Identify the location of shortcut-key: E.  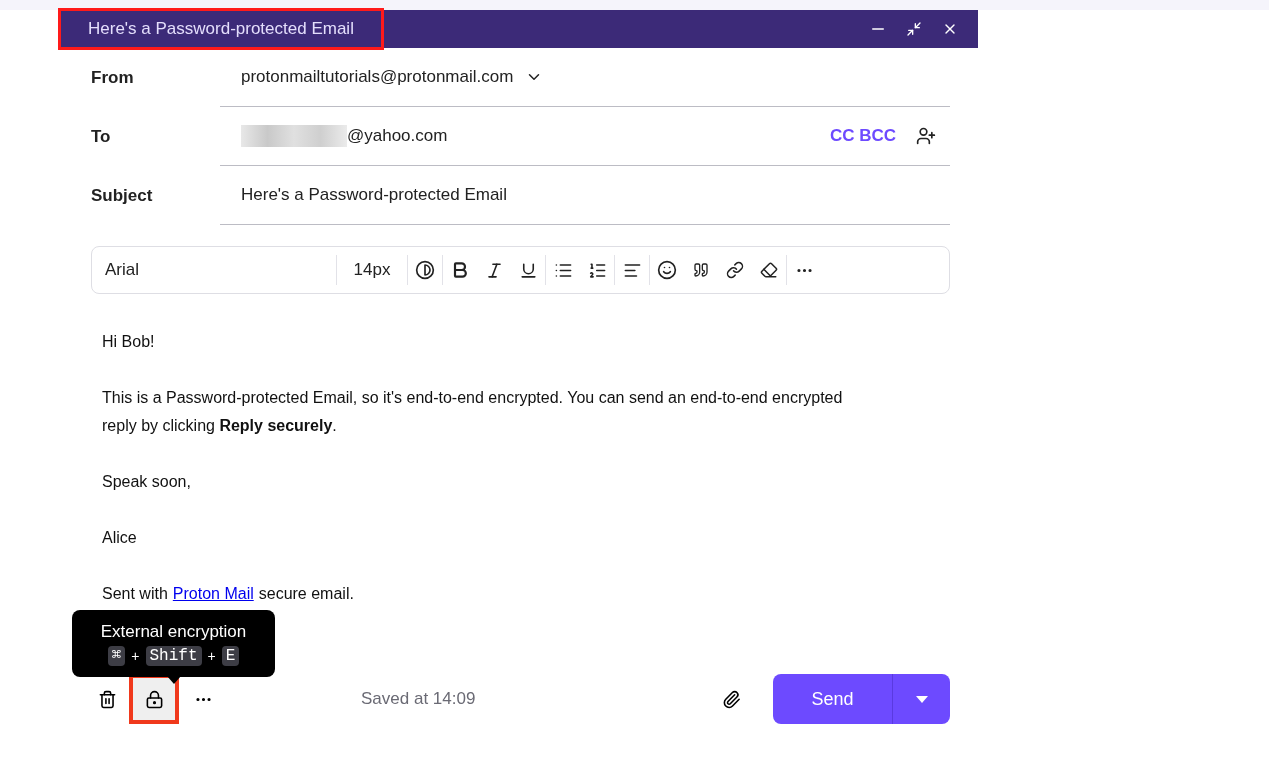
(230, 656).